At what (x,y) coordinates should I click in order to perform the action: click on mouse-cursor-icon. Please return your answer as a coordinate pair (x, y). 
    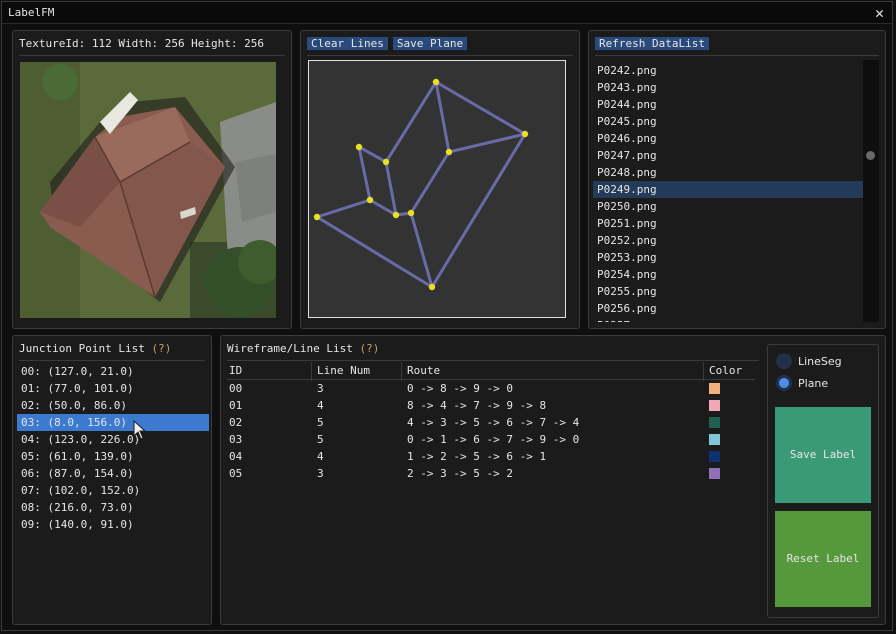
    Looking at the image, I should click on (140, 430).